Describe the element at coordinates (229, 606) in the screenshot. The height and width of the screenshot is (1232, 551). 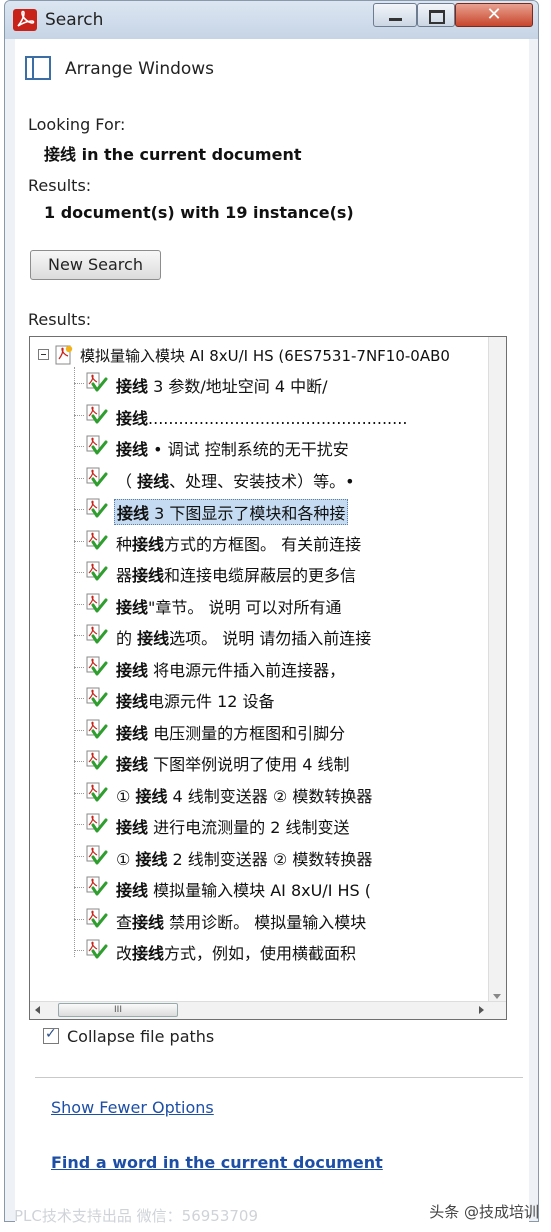
I see `result-item-text: 接线"章节。 说明 可以对所有通` at that location.